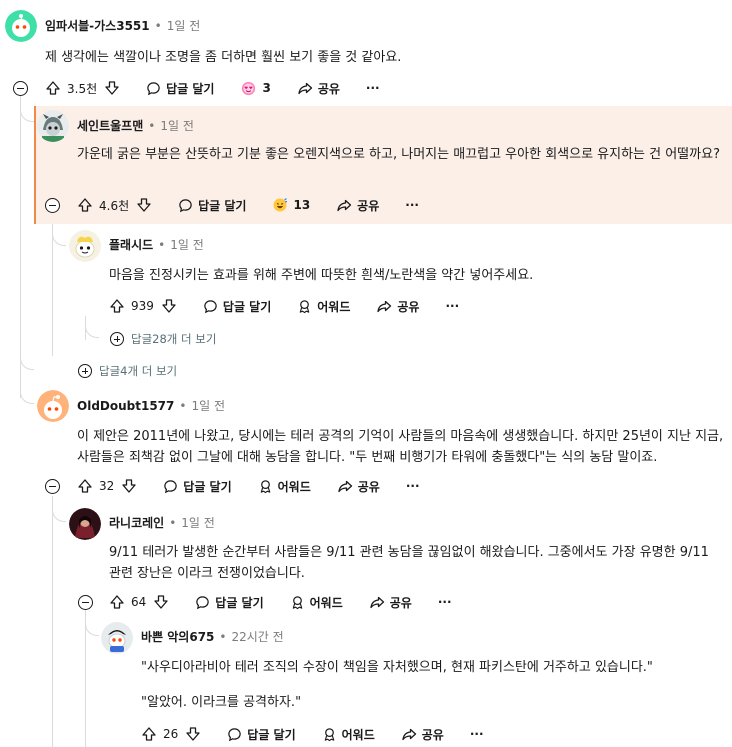  What do you see at coordinates (127, 371) in the screenshot?
I see `more-replies-link: 답글4개 더 보기` at bounding box center [127, 371].